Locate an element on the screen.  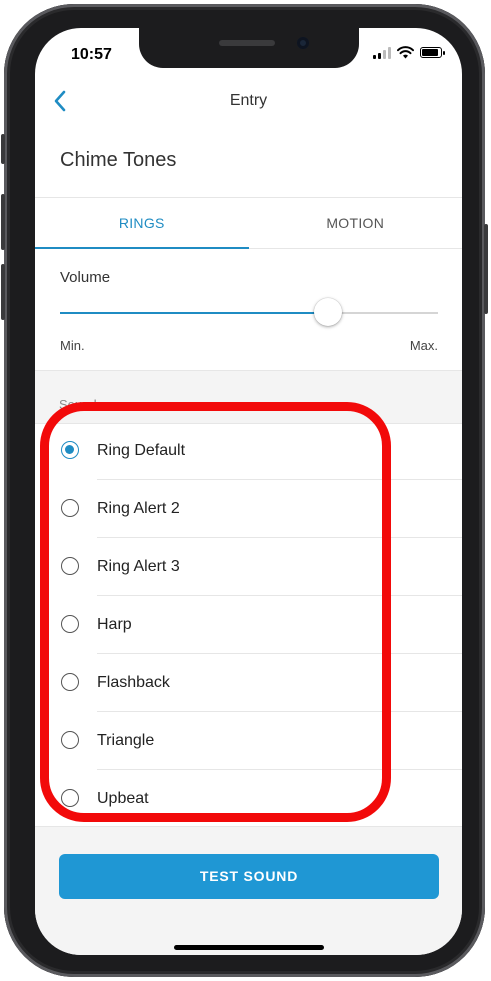
battery-icon is located at coordinates (432, 52).